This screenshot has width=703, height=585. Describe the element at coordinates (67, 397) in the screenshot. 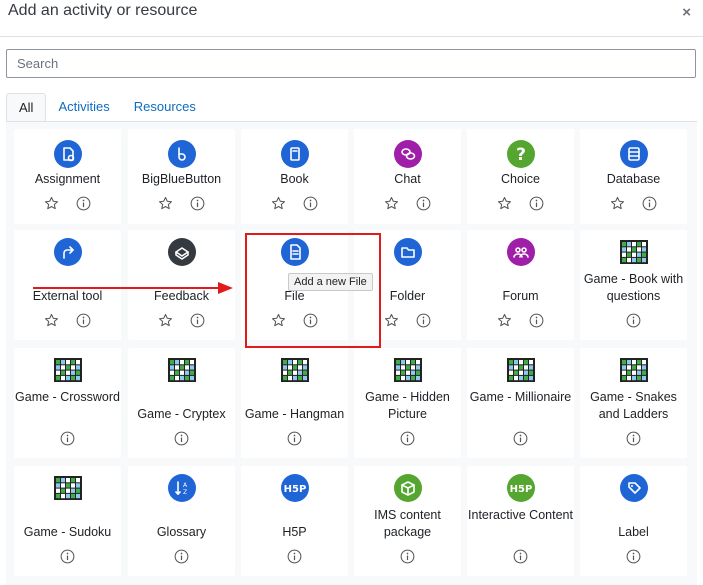

I see `tile-label: Game - Crossword` at that location.